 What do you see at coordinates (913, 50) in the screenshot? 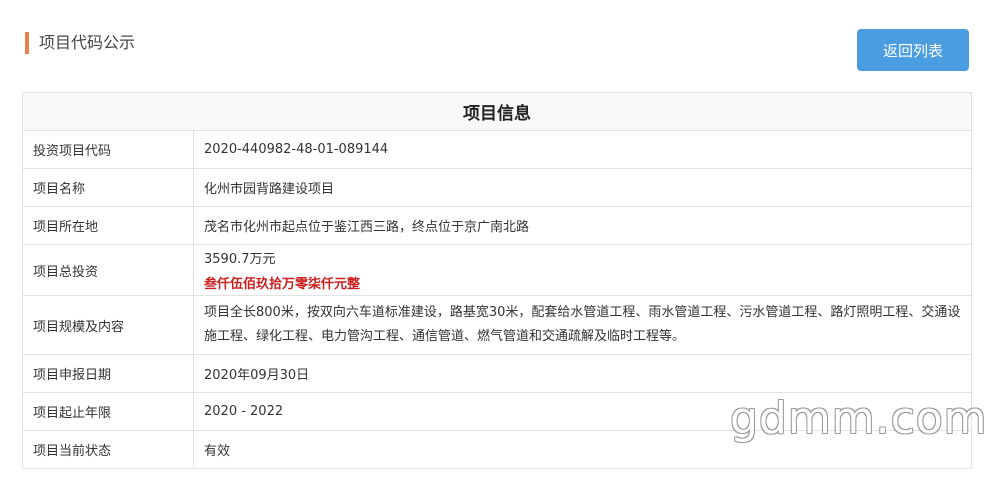
I see `back-to-list-button: 返回列表` at bounding box center [913, 50].